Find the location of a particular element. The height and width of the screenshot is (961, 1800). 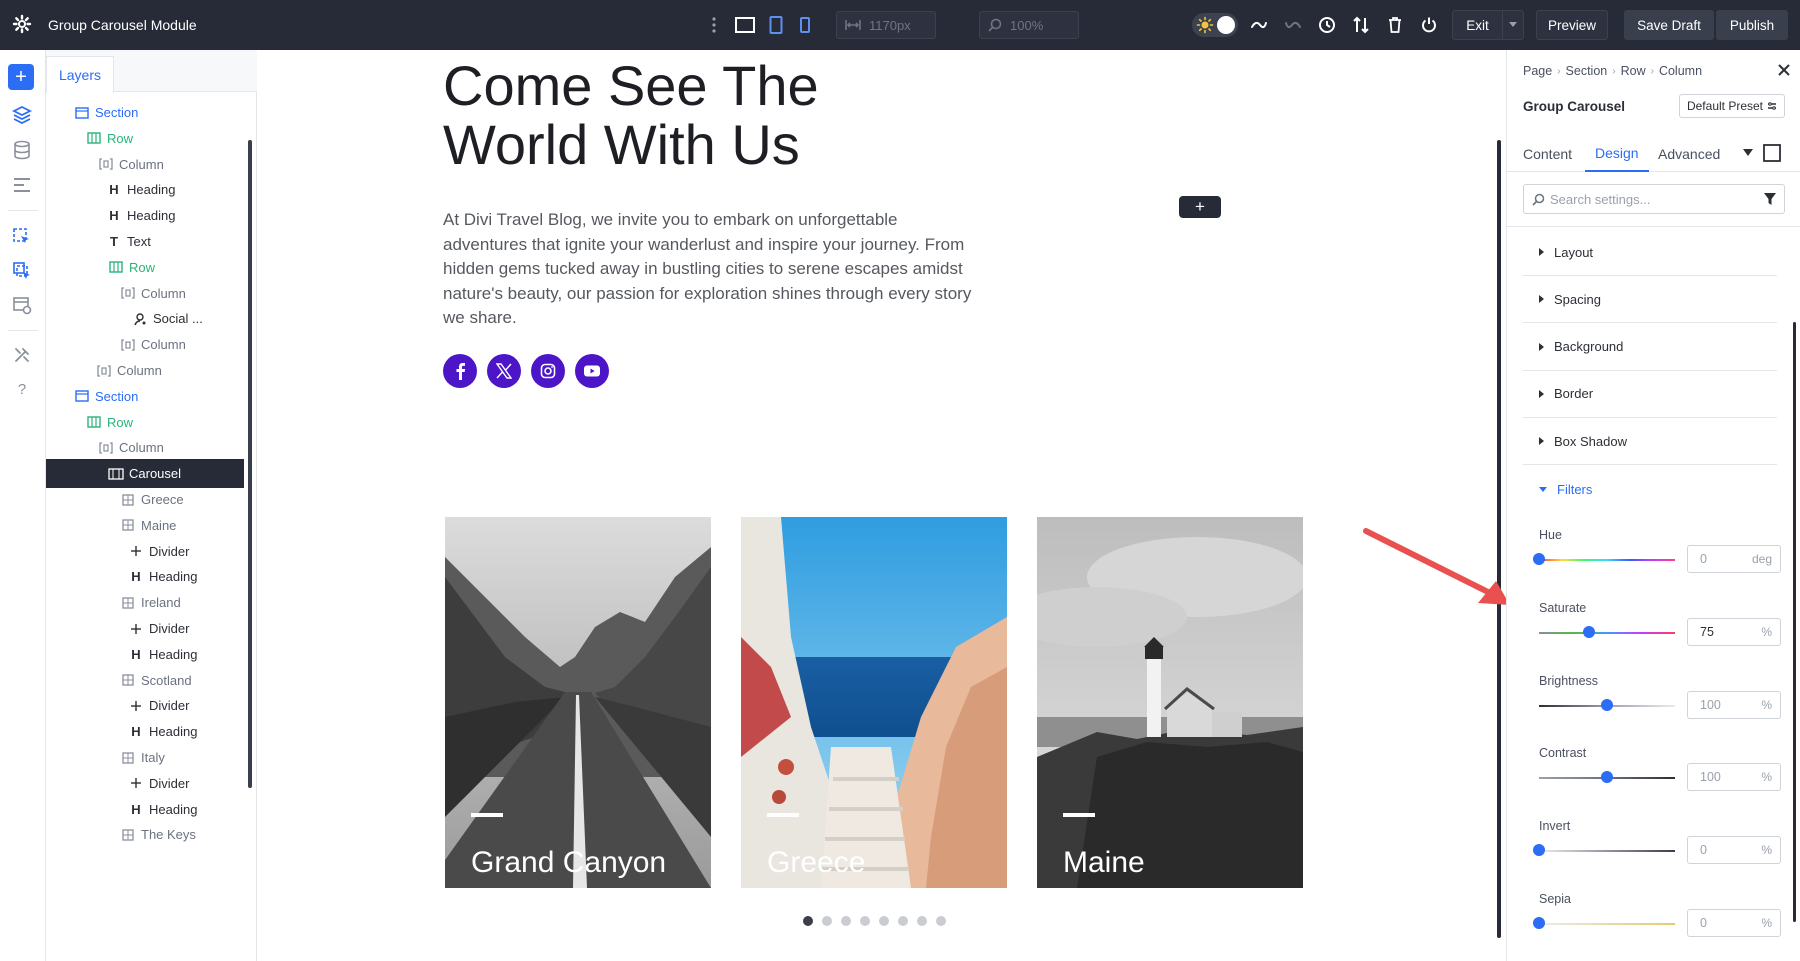

layer-node-carousel: Carousel is located at coordinates (145, 474).